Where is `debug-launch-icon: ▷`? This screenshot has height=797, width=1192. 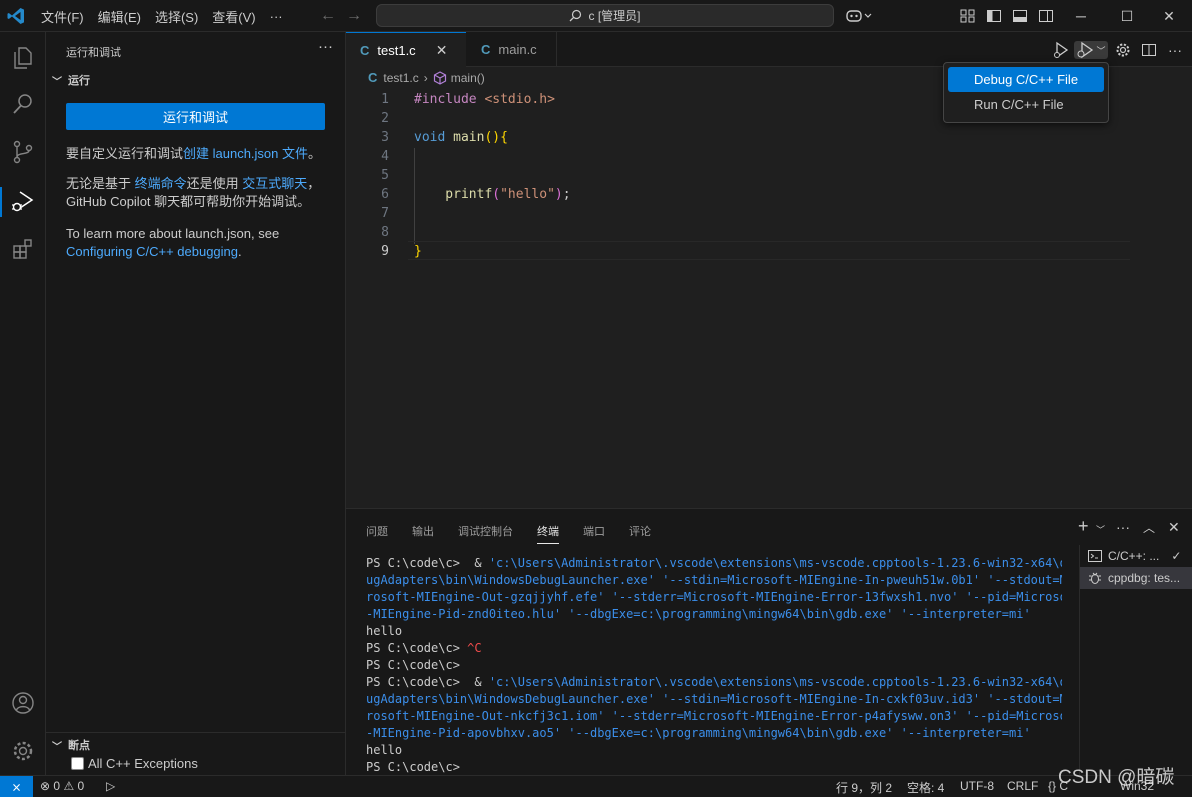
debug-launch-icon: ▷ is located at coordinates (110, 786).